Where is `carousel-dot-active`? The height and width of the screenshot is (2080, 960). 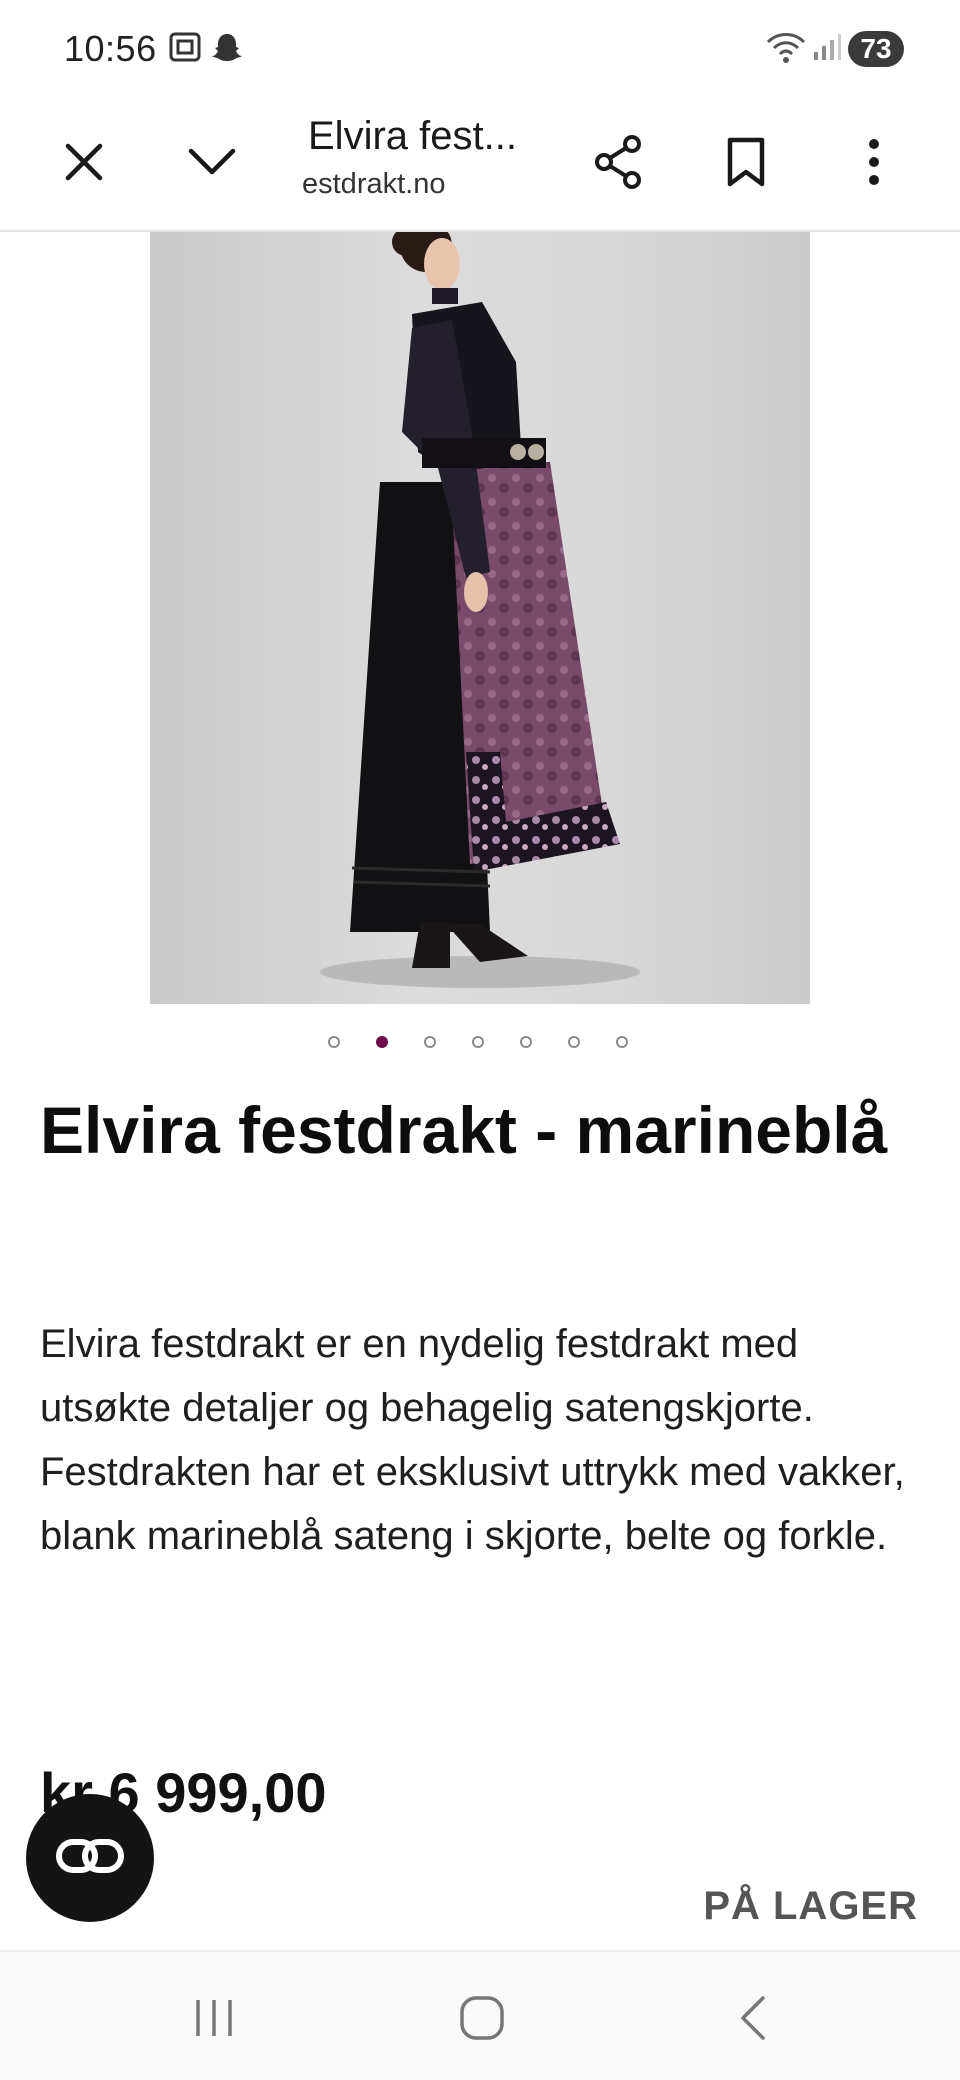
carousel-dot-active is located at coordinates (382, 1042).